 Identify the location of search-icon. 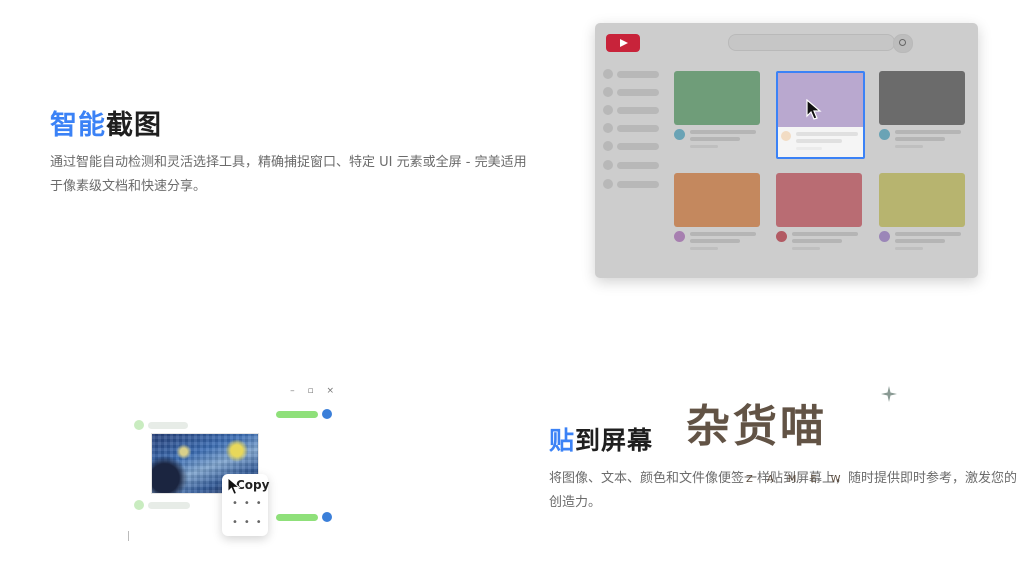
(903, 43).